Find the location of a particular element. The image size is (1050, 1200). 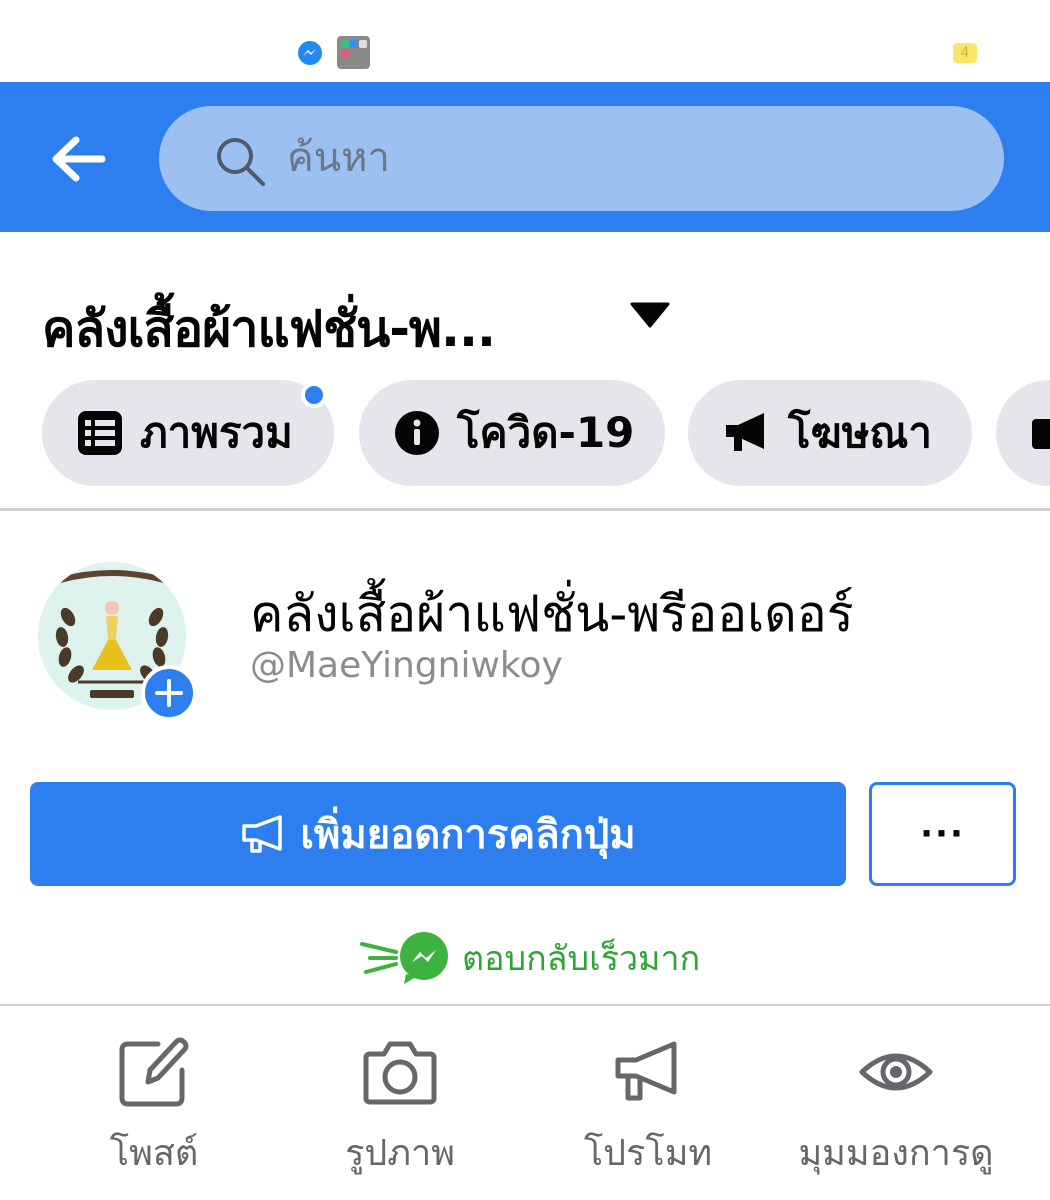

eye-icon is located at coordinates (896, 1072).